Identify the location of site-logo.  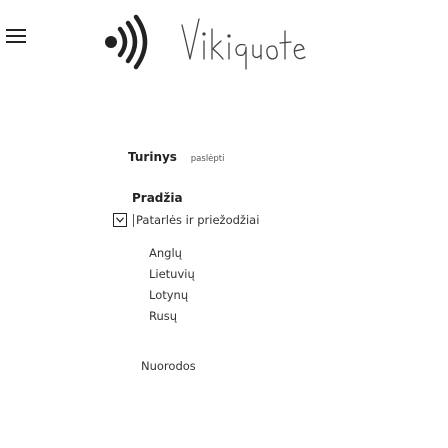
(226, 40).